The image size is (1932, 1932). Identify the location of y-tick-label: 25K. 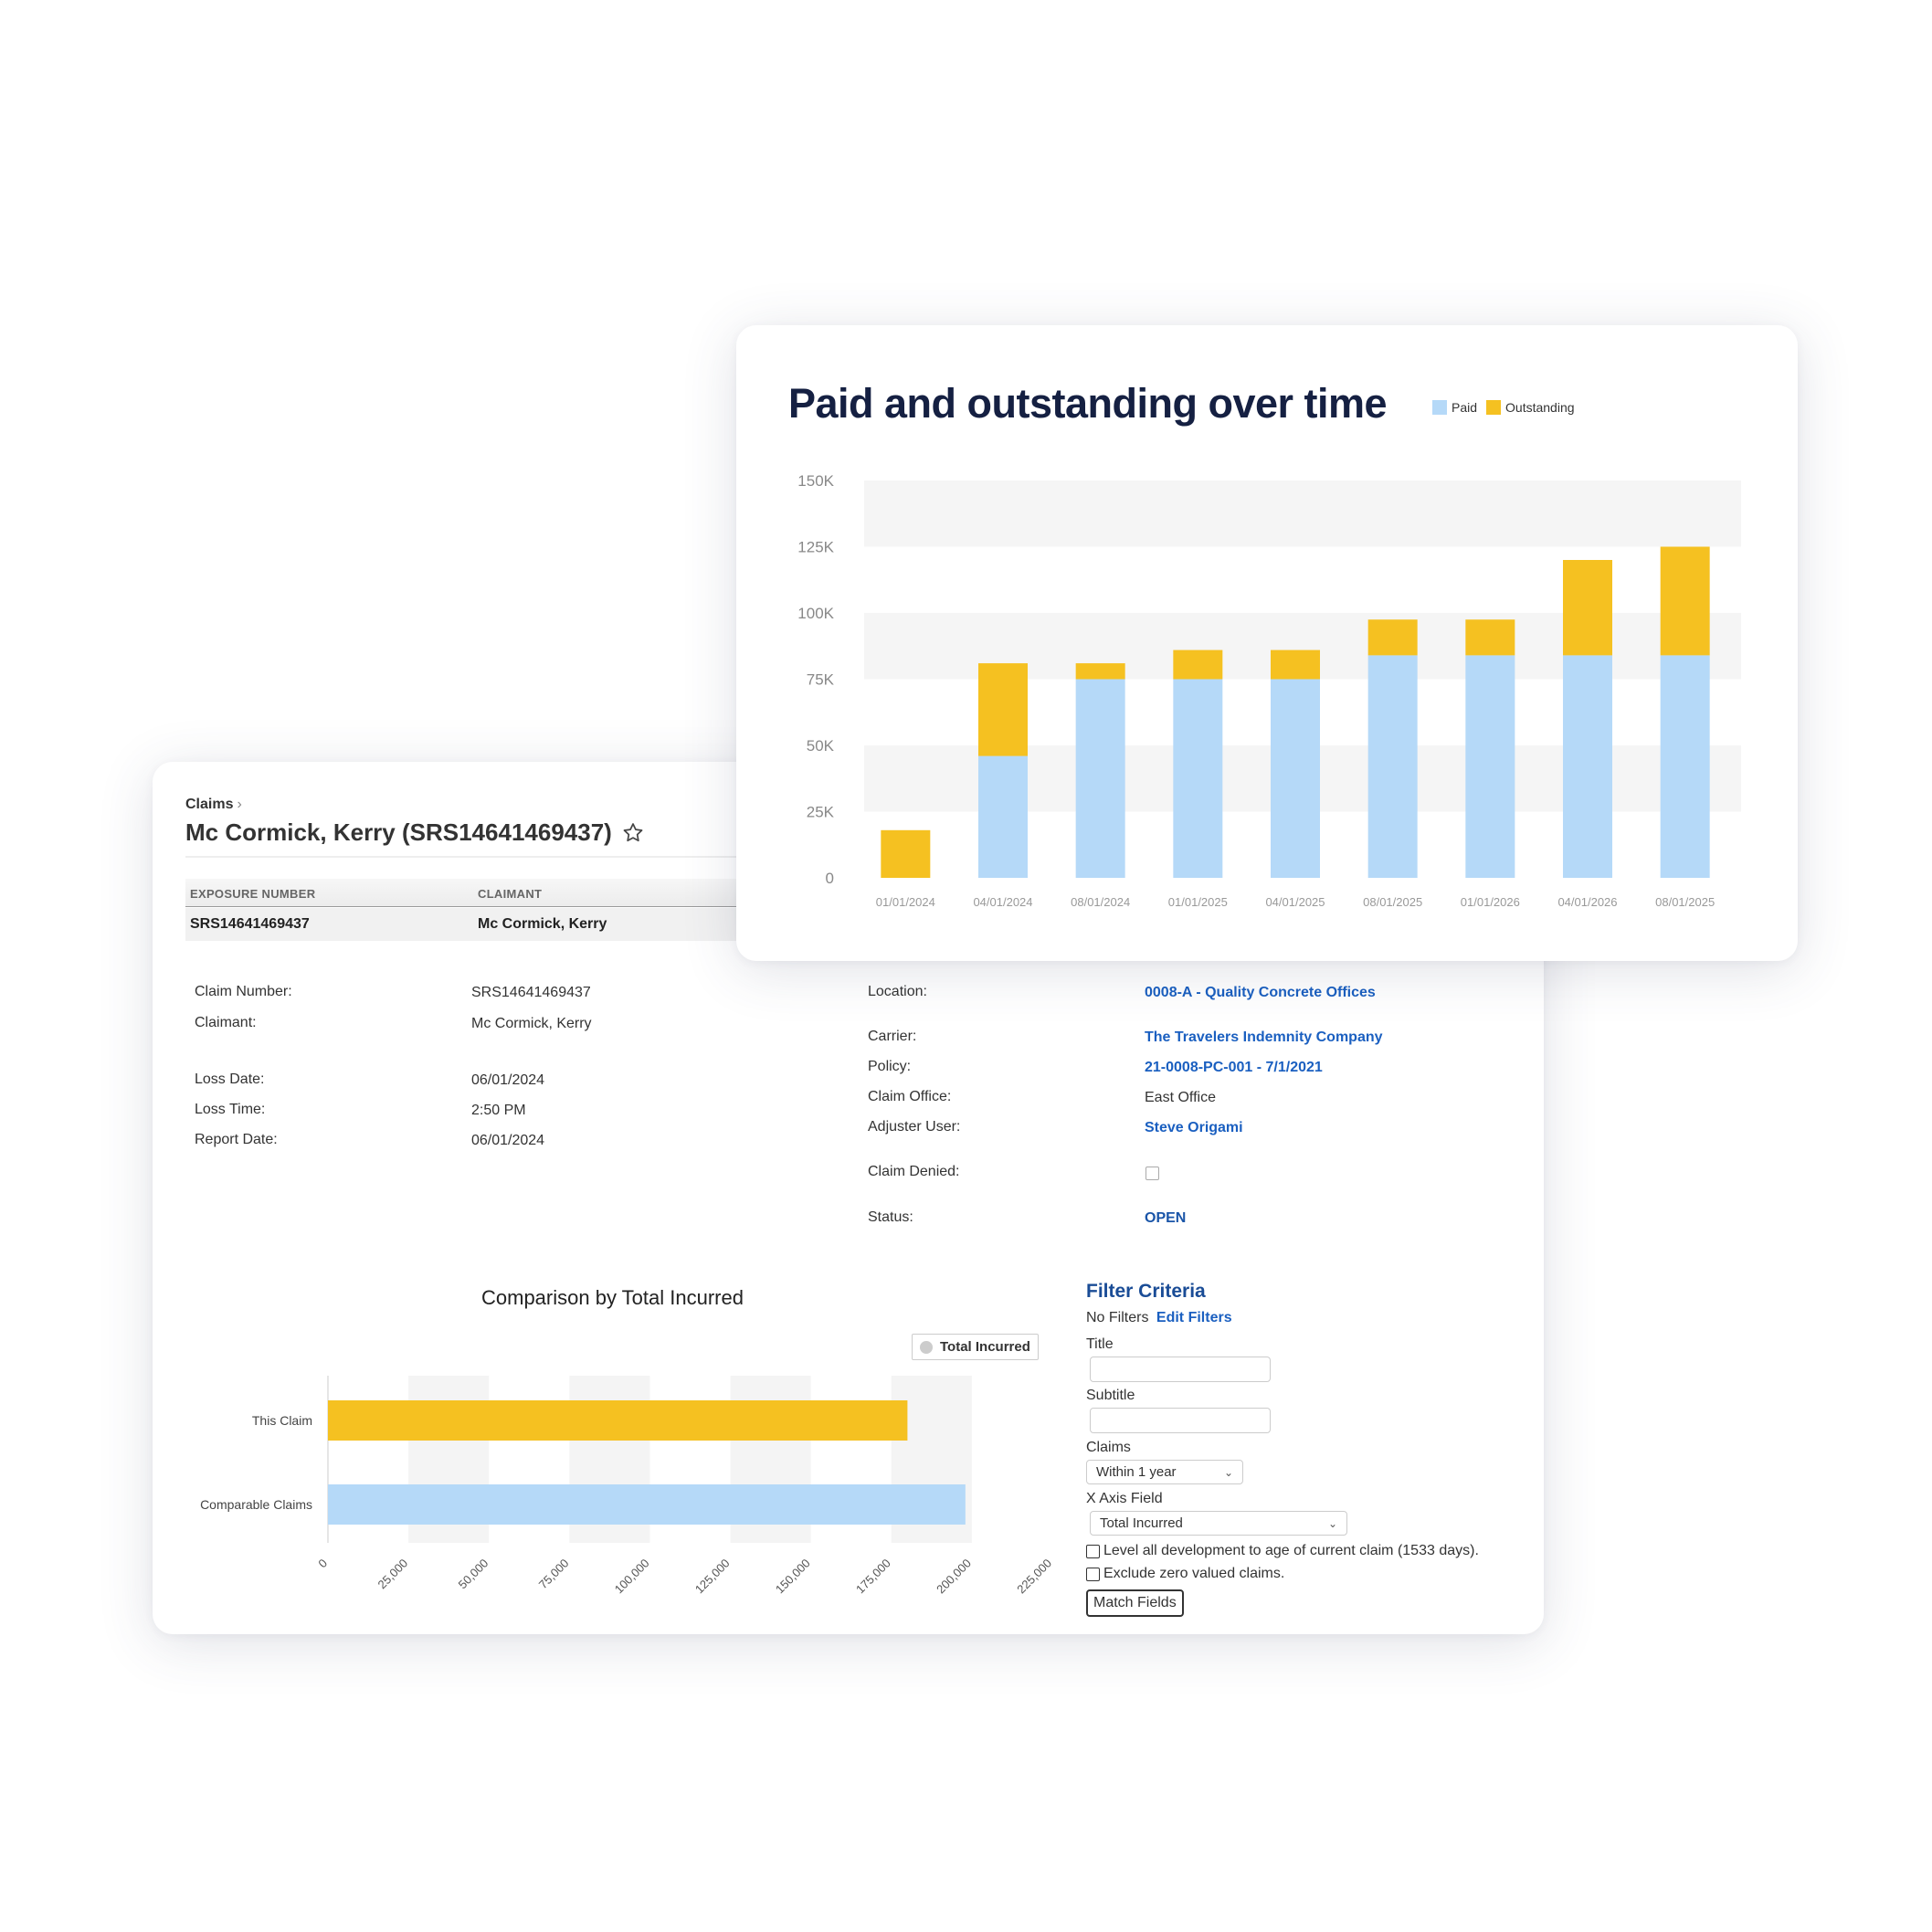
(821, 812).